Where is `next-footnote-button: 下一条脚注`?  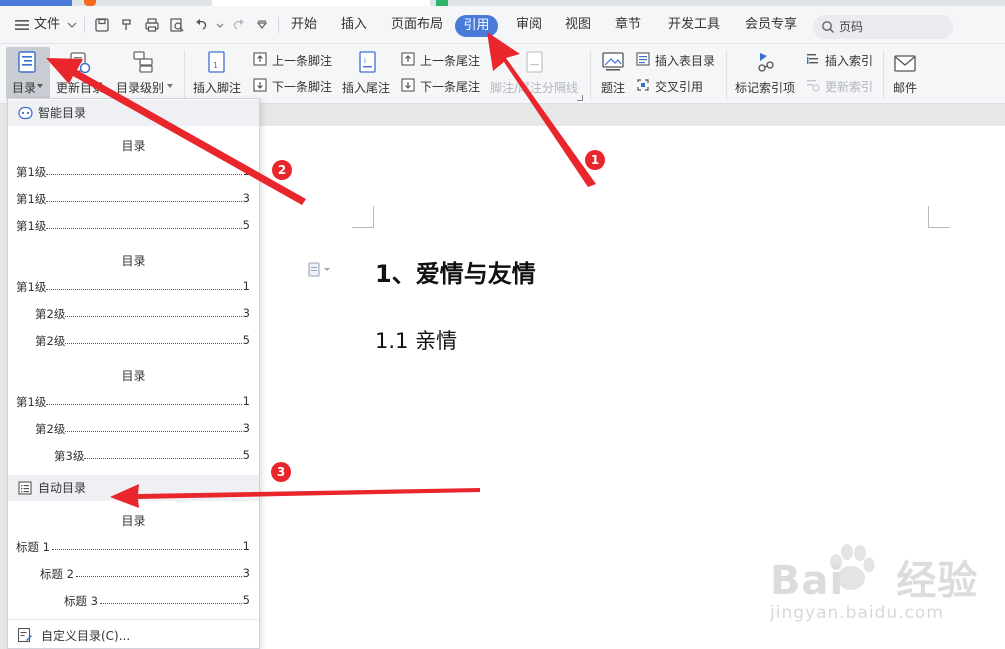 next-footnote-button: 下一条脚注 is located at coordinates (302, 86).